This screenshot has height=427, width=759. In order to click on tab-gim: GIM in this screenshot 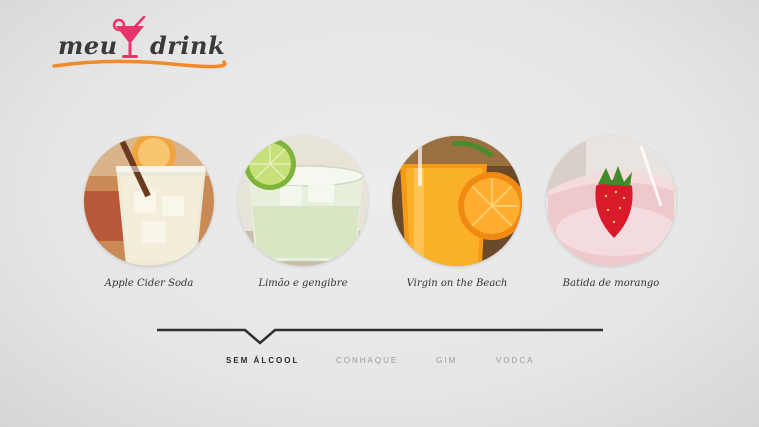, I will do `click(446, 360)`.